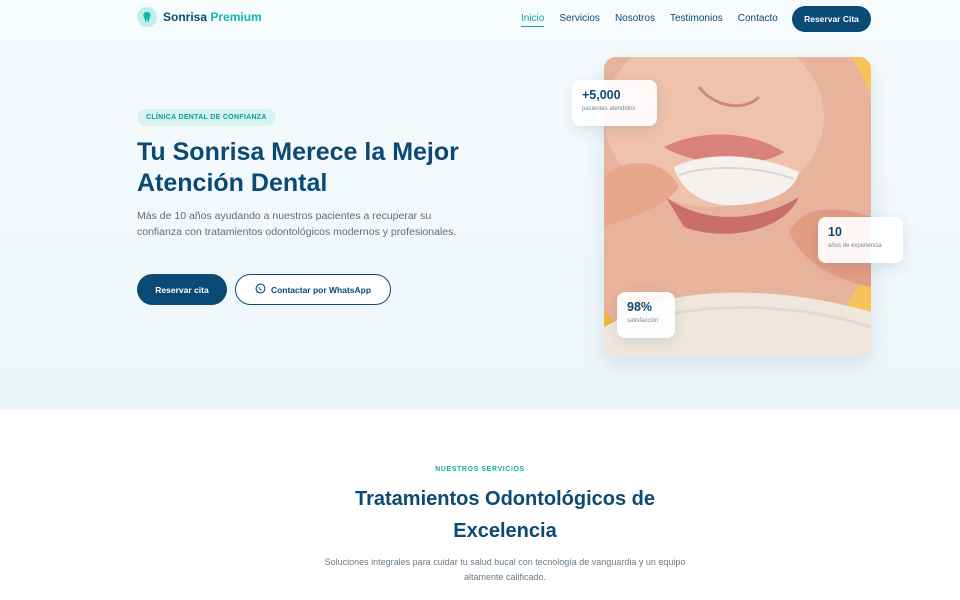 Image resolution: width=960 pixels, height=600 pixels. What do you see at coordinates (601, 95) in the screenshot?
I see `stat-value-patients: +5,000` at bounding box center [601, 95].